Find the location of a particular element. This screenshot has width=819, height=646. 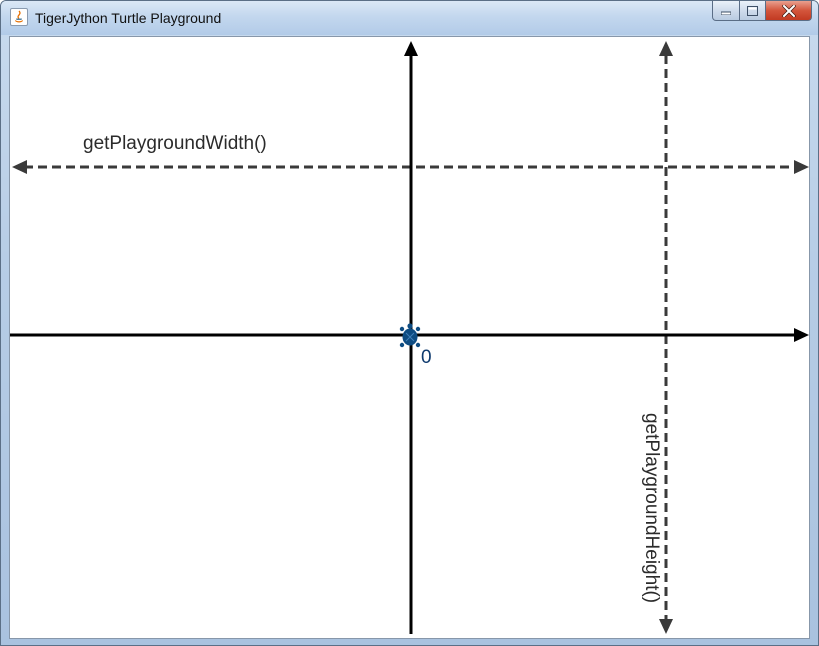

close-button is located at coordinates (789, 11).